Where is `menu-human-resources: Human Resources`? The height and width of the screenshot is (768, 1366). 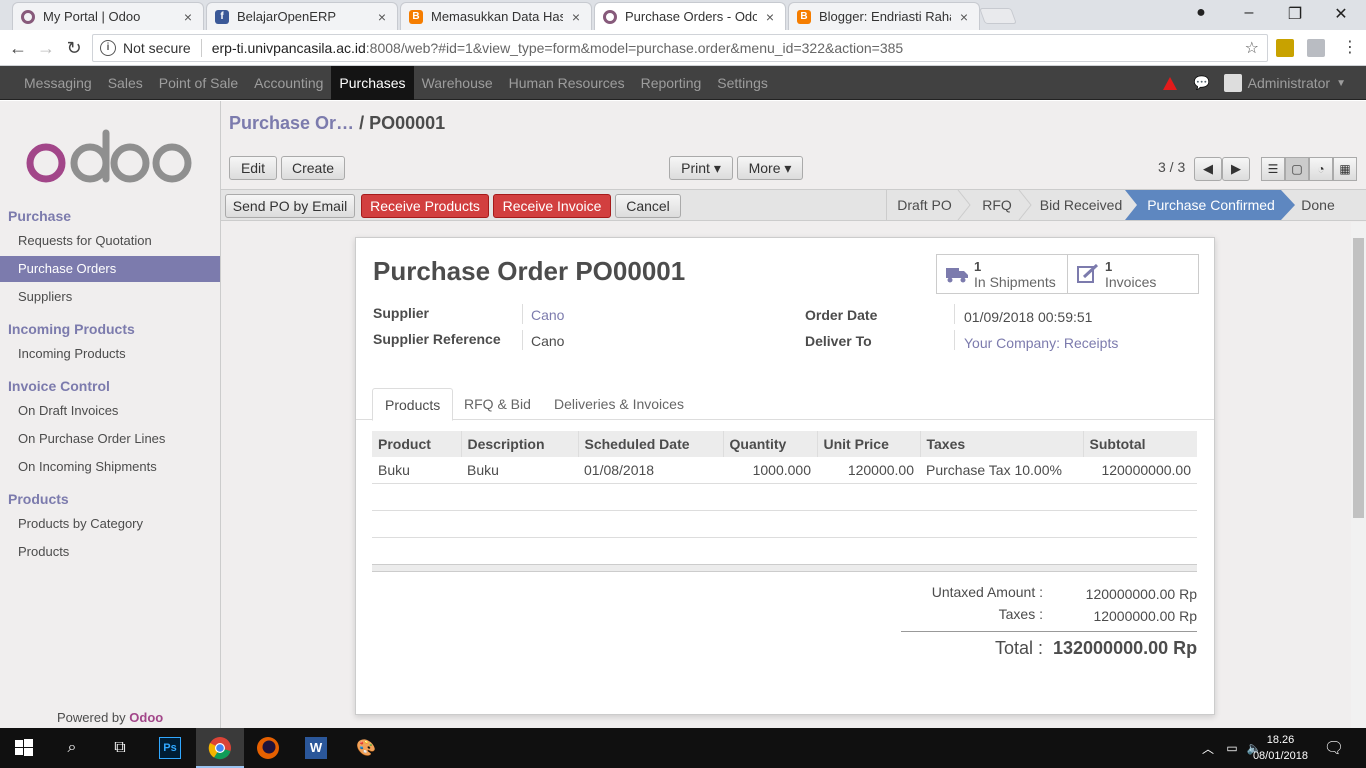
menu-human-resources: Human Resources is located at coordinates (567, 83).